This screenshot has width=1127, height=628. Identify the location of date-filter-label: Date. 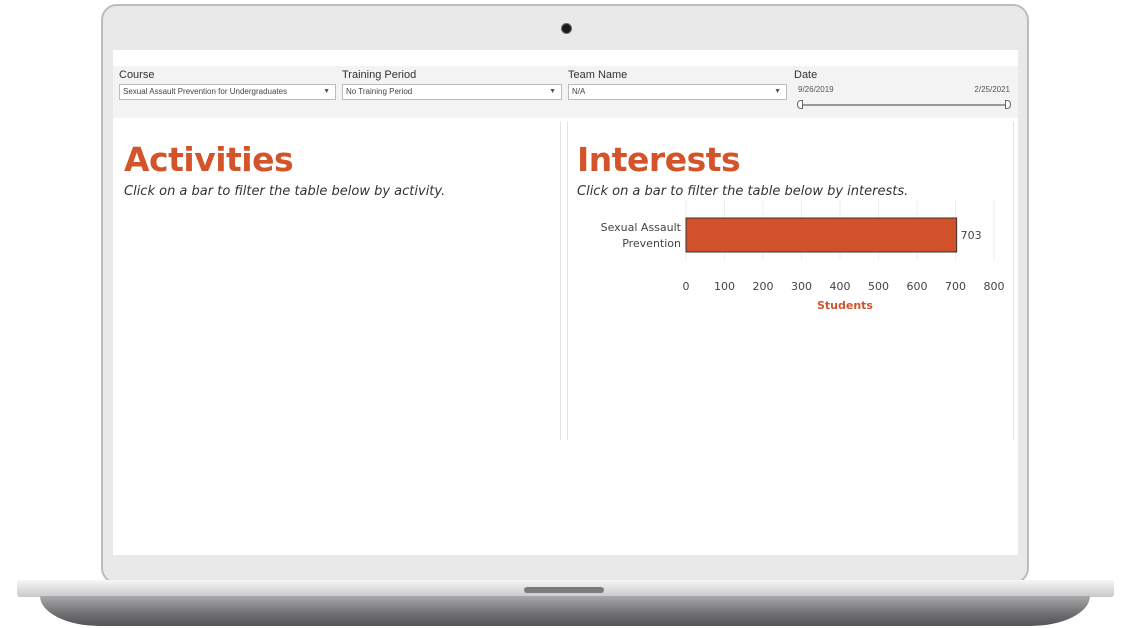
(806, 75).